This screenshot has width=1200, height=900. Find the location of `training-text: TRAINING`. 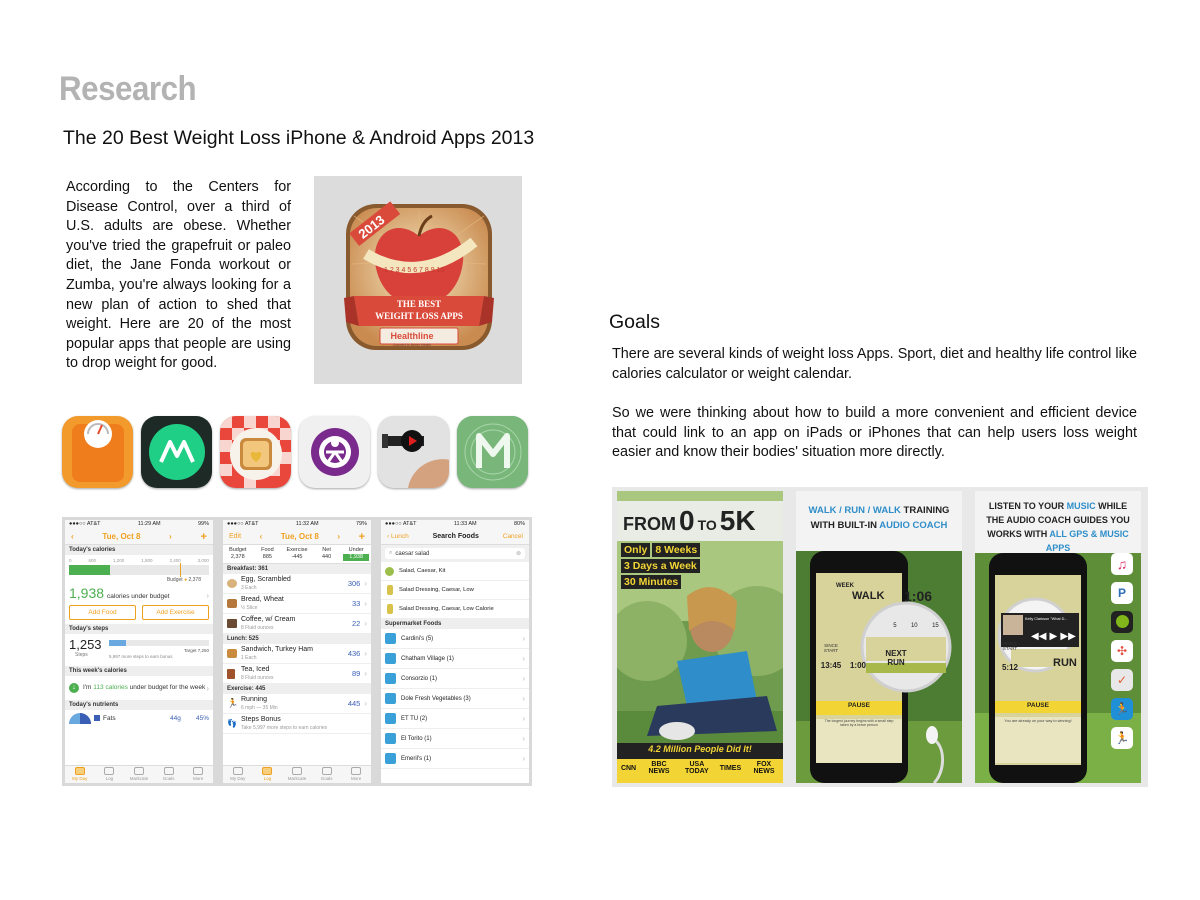

training-text: TRAINING is located at coordinates (926, 510).